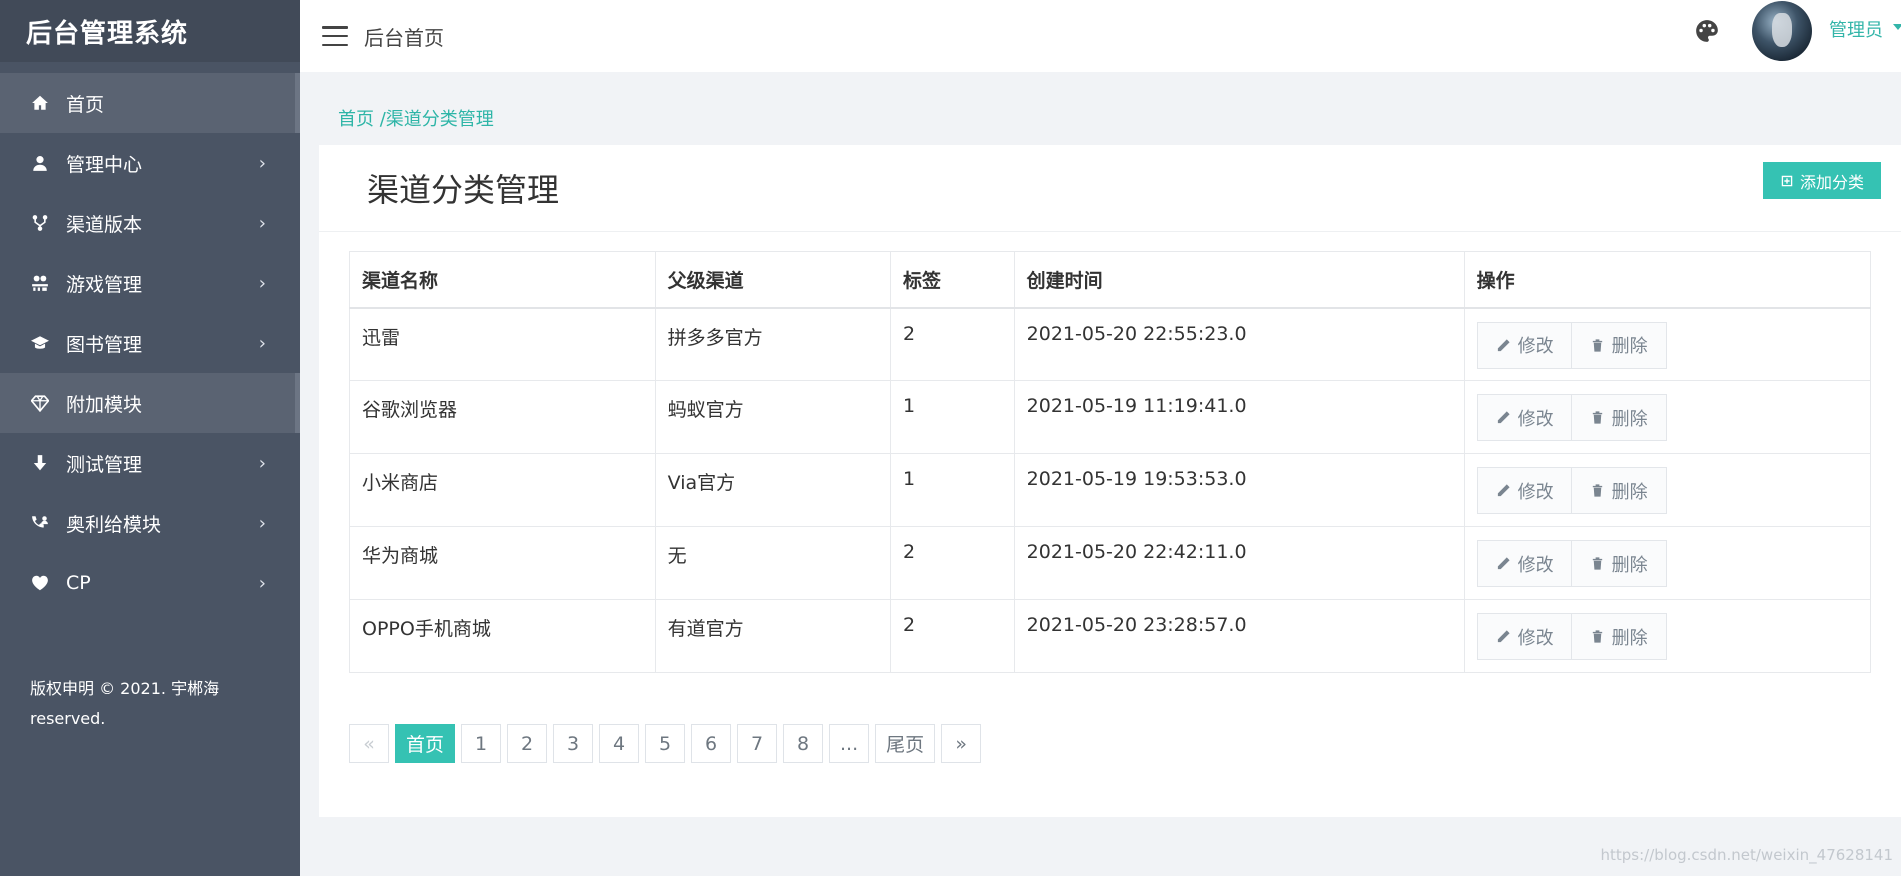  Describe the element at coordinates (905, 743) in the screenshot. I see `last-page-button: 尾页` at that location.